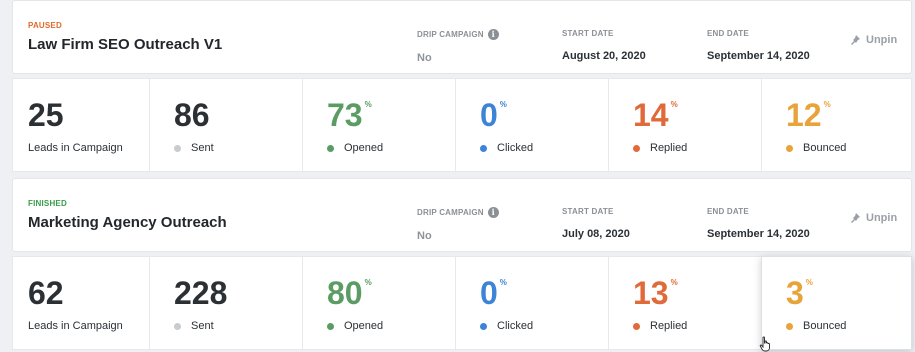  What do you see at coordinates (379, 125) in the screenshot?
I see `stat-opened: 73% Opened` at bounding box center [379, 125].